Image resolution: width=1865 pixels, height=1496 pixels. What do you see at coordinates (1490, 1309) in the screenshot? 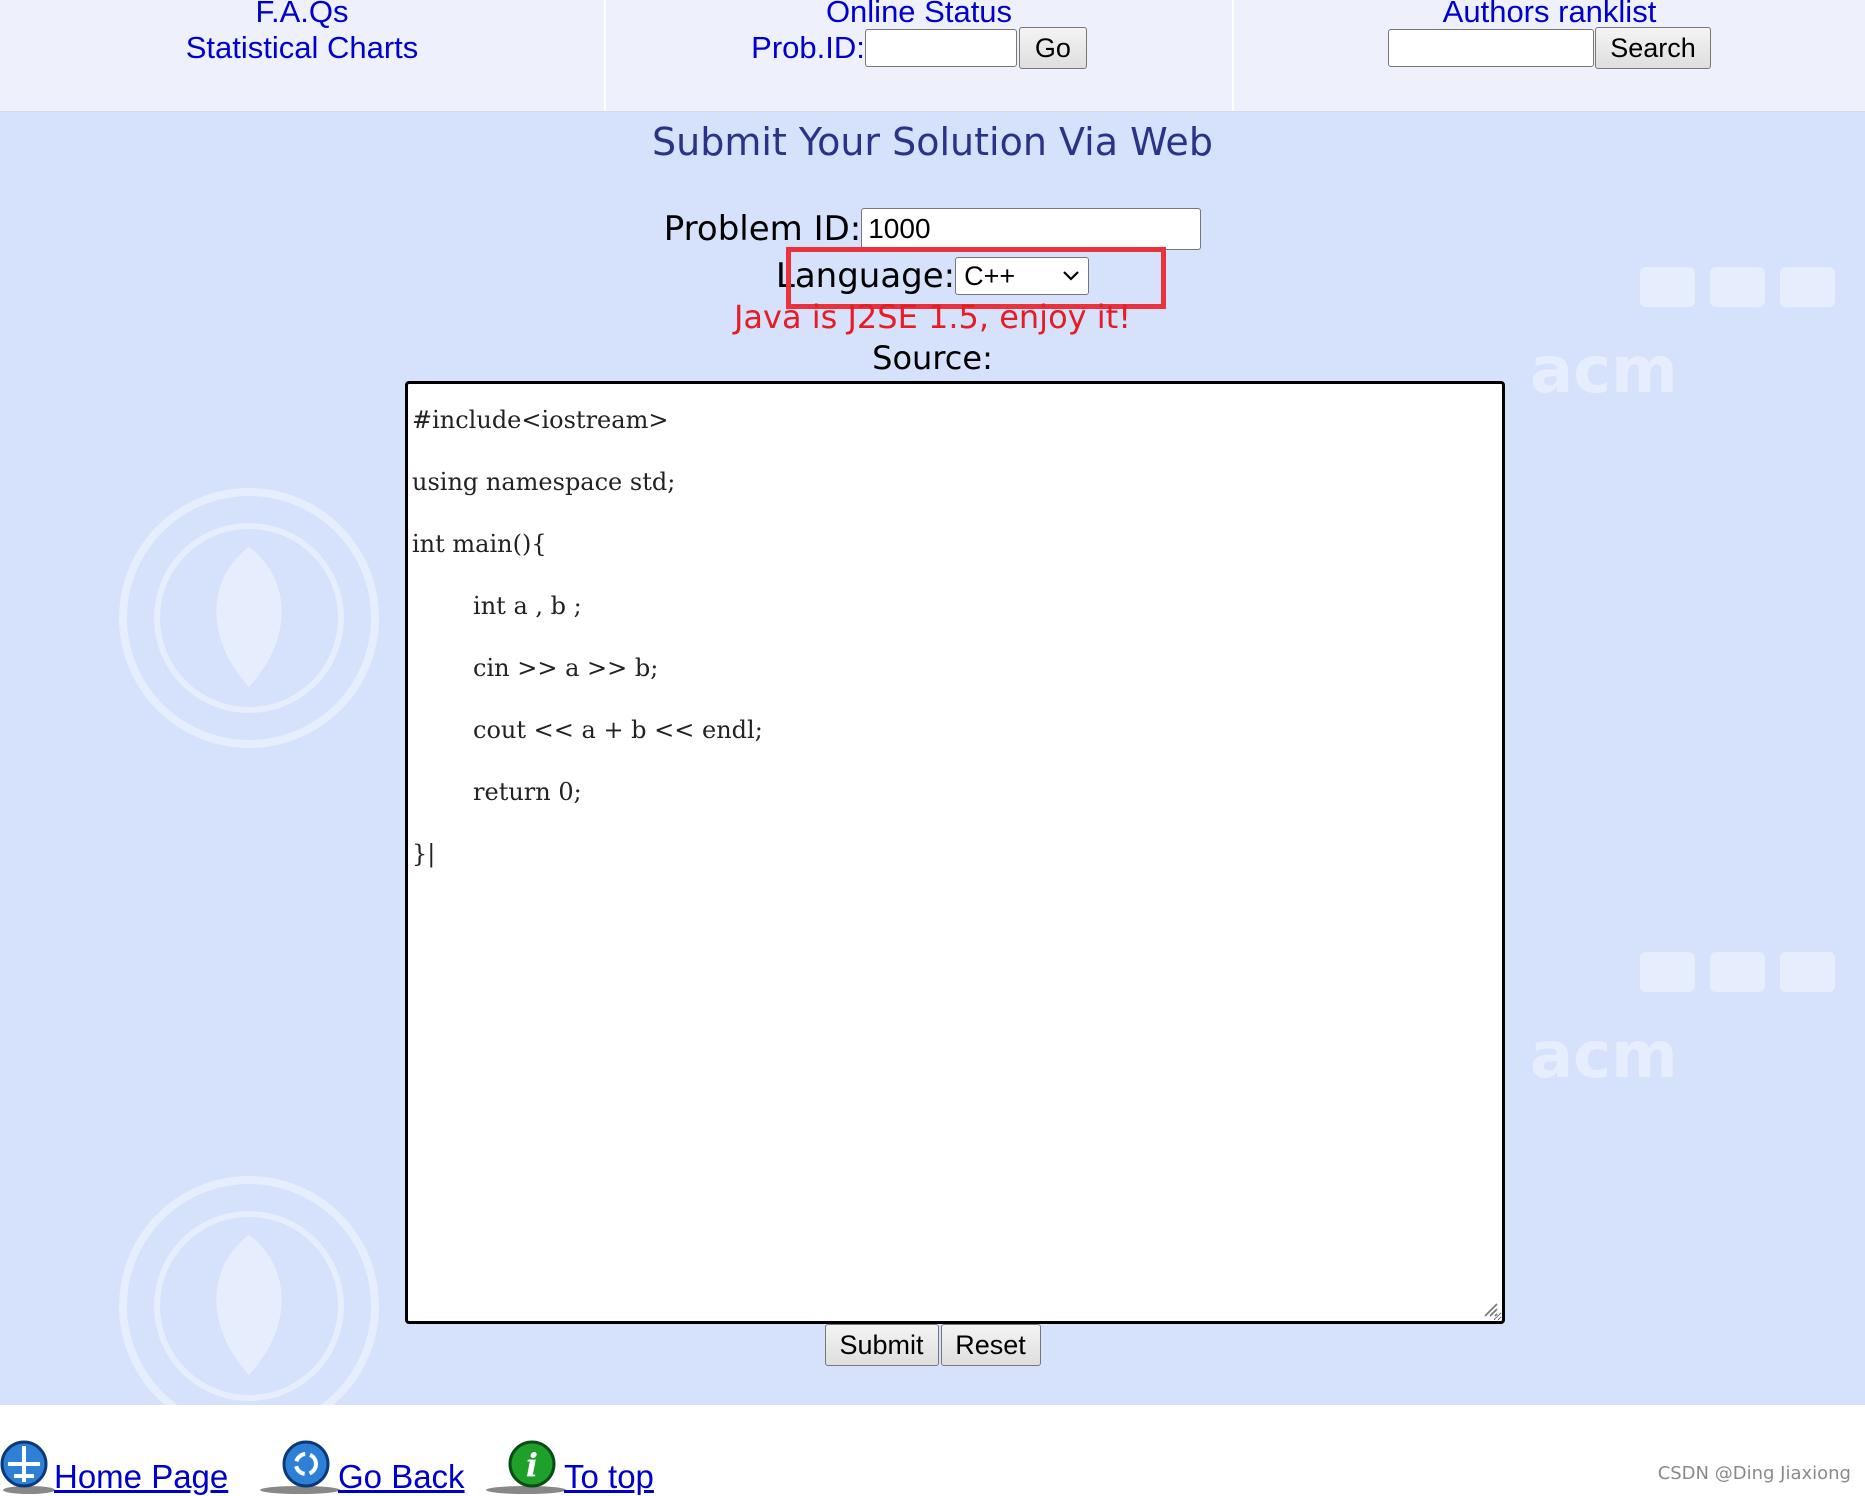
I see `resize-grip-icon` at bounding box center [1490, 1309].